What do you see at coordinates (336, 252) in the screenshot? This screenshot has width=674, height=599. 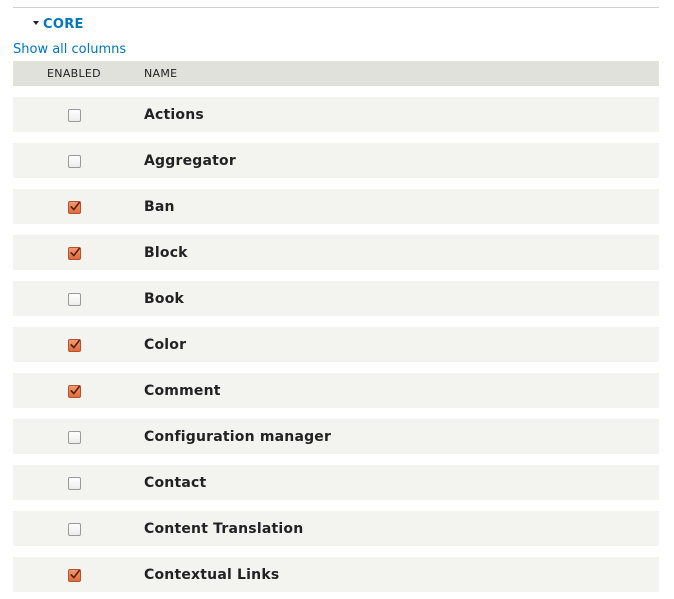 I see `table-row: Block` at bounding box center [336, 252].